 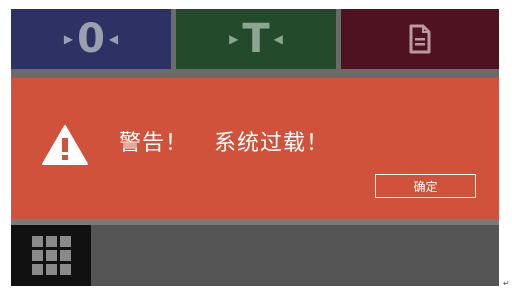 I want to click on overload-text: 系统过载！, so click(x=272, y=143).